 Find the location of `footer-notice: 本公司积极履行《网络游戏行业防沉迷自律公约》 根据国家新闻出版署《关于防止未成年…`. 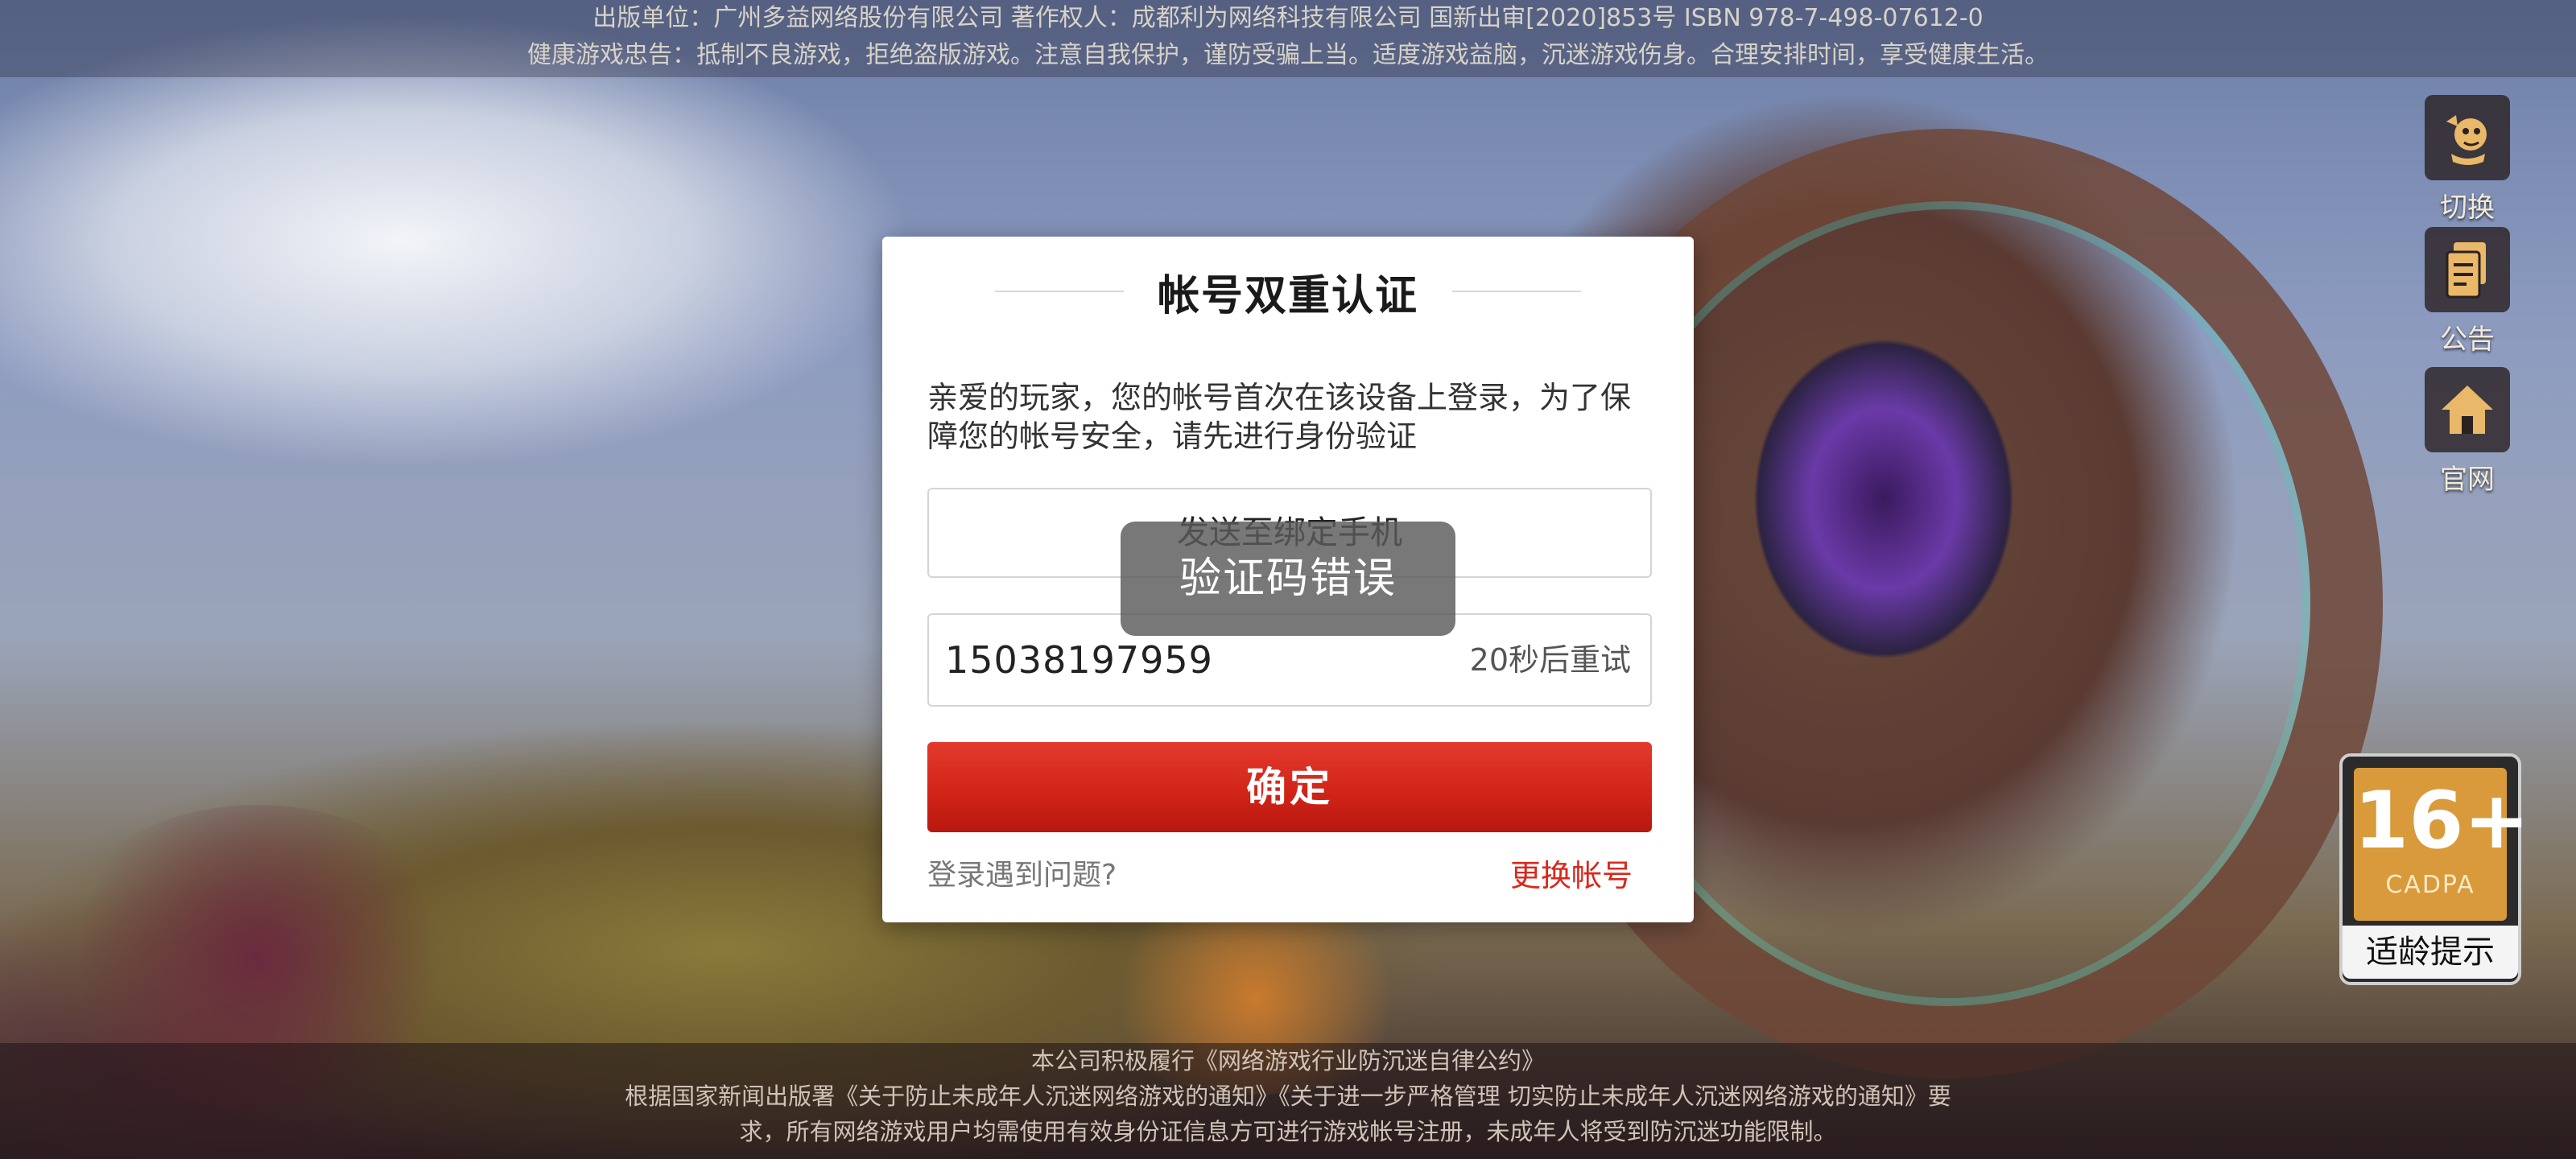

footer-notice: 本公司积极履行《网络游戏行业防沉迷自律公约》 根据国家新闻出版署《关于防止未成年… is located at coordinates (1288, 1101).